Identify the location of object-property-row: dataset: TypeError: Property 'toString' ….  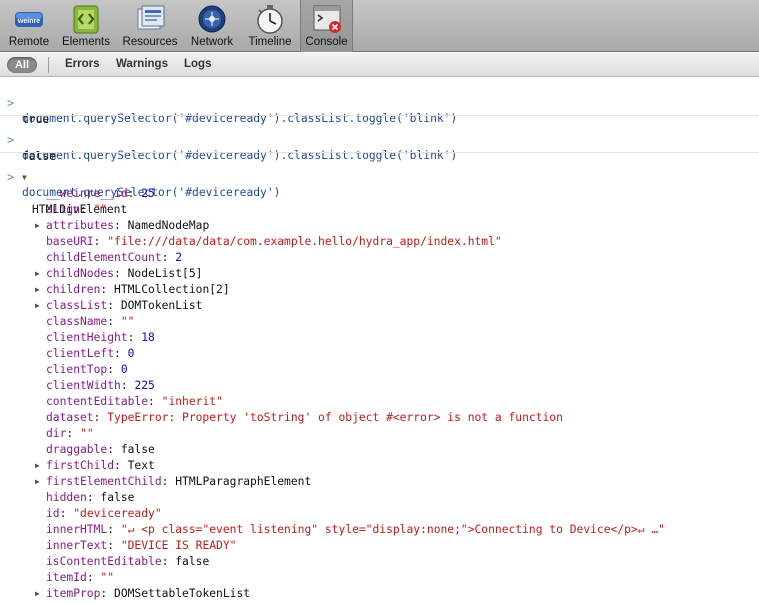
(379, 418).